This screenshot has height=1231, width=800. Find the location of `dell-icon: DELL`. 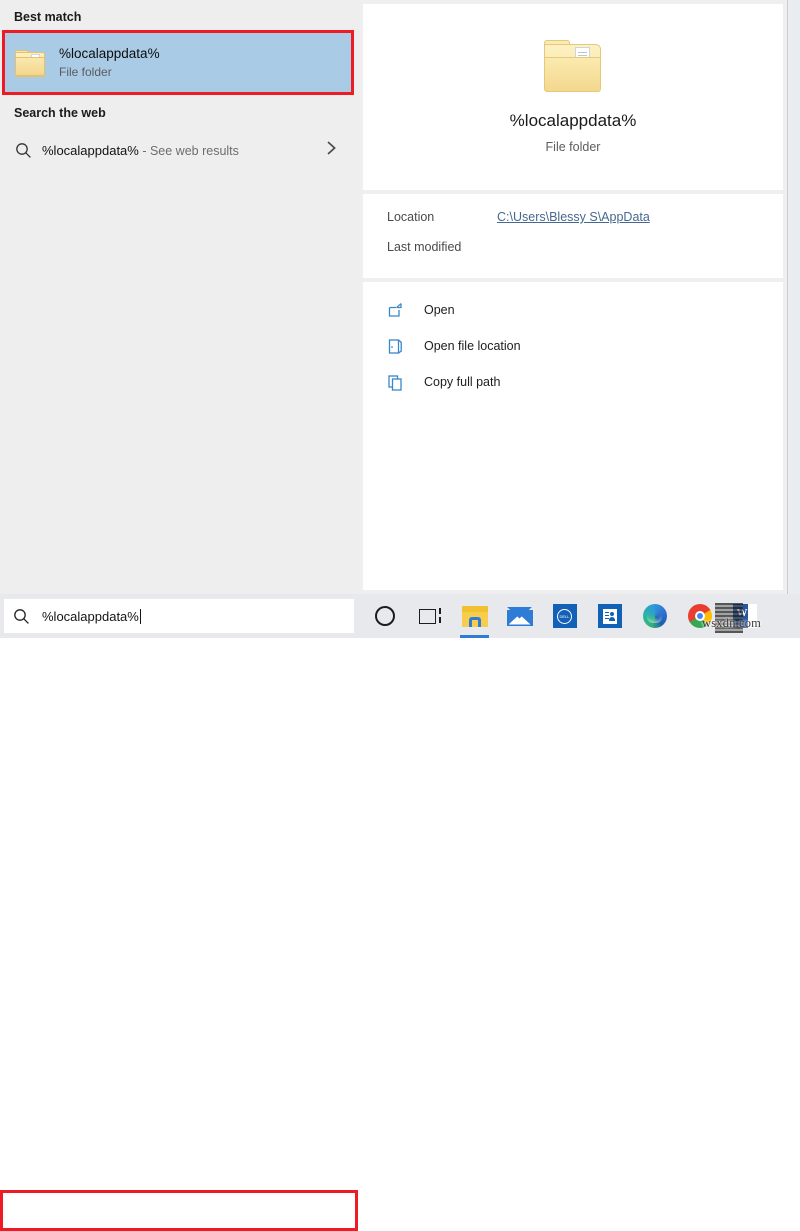

dell-icon: DELL is located at coordinates (564, 616).